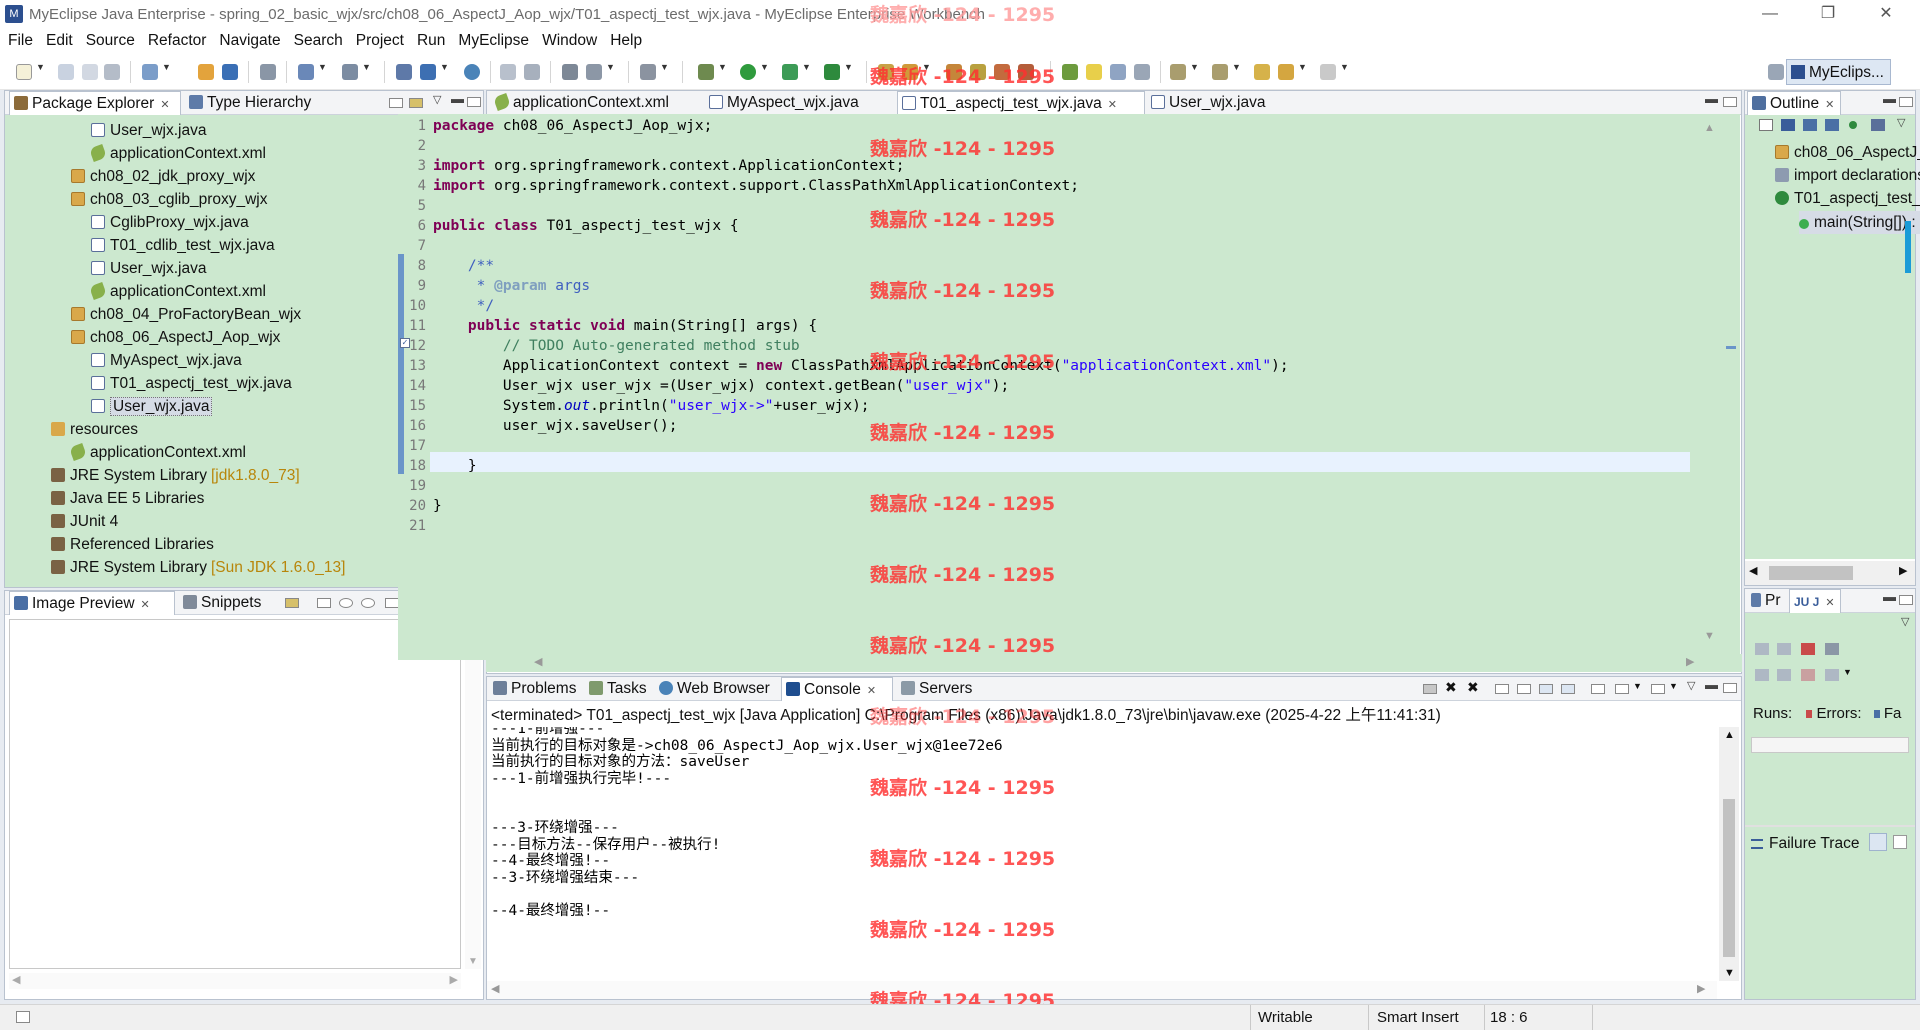 Image resolution: width=1920 pixels, height=1030 pixels. What do you see at coordinates (235, 981) in the screenshot?
I see `image-preview-hscrollbar: ◀ ▶` at bounding box center [235, 981].